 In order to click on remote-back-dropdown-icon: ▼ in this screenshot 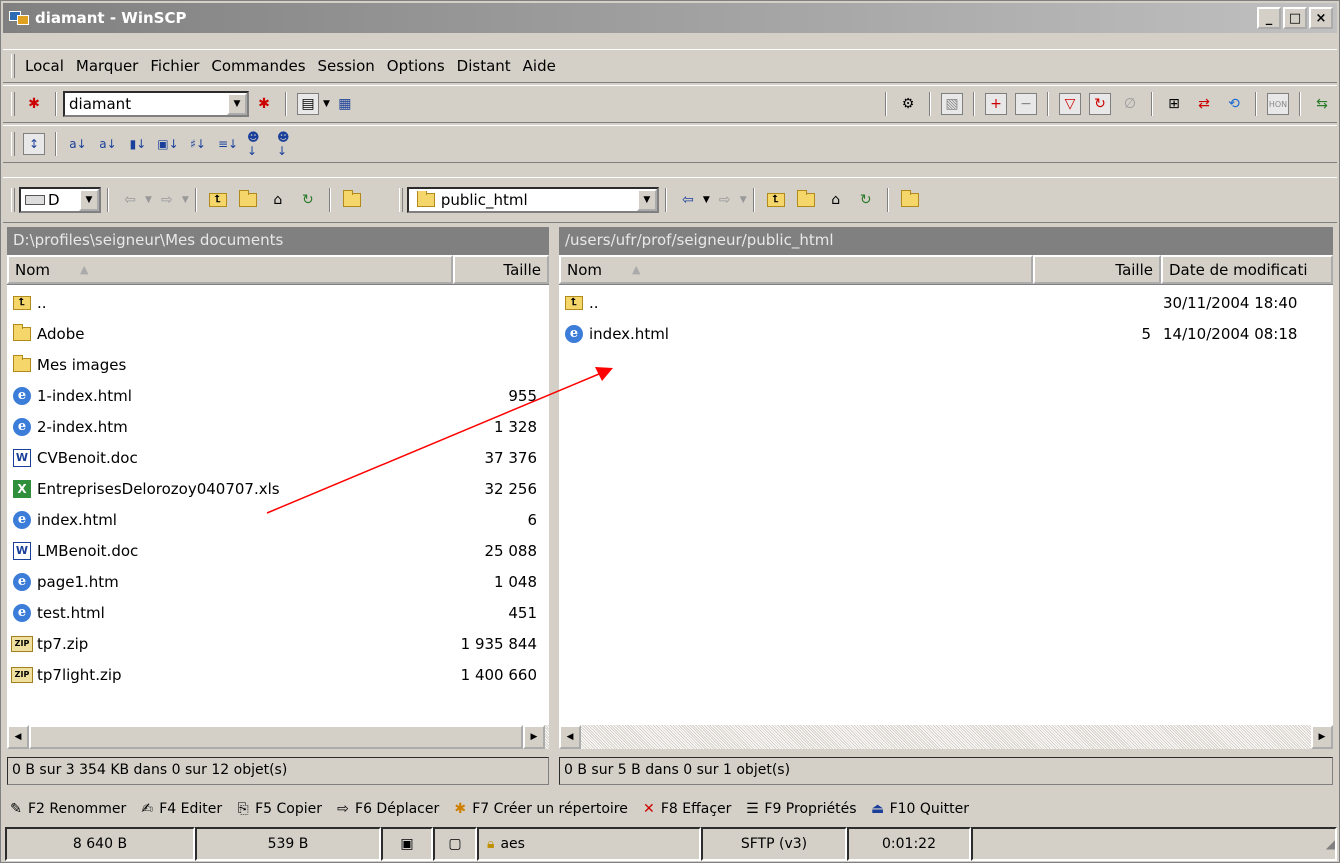, I will do `click(706, 200)`.